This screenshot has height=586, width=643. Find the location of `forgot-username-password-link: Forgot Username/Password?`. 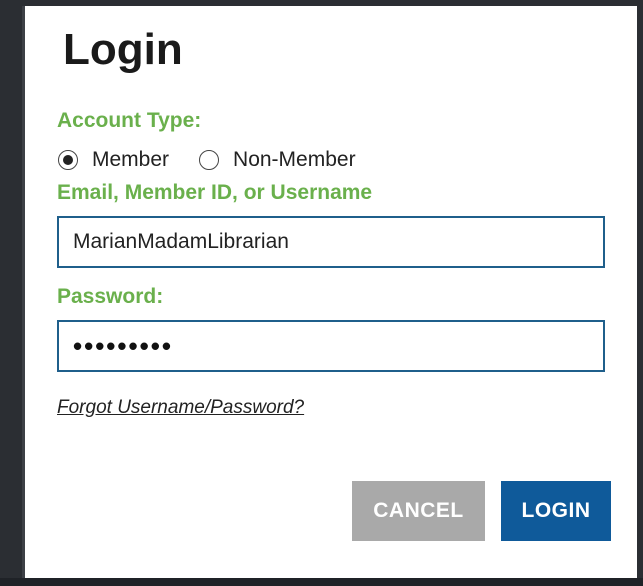

forgot-username-password-link: Forgot Username/Password? is located at coordinates (180, 408).